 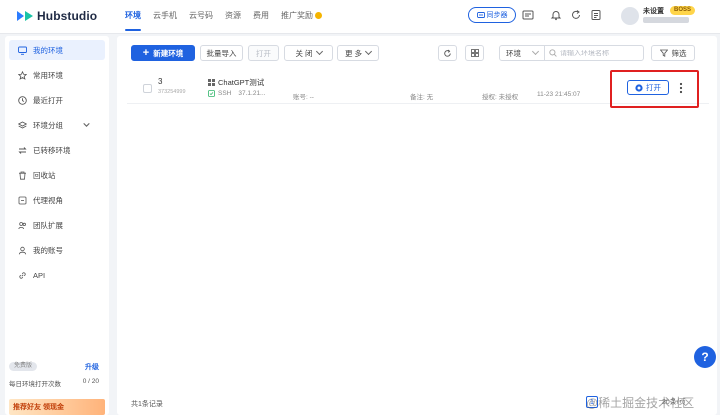 I want to click on grid-icon, so click(x=474, y=53).